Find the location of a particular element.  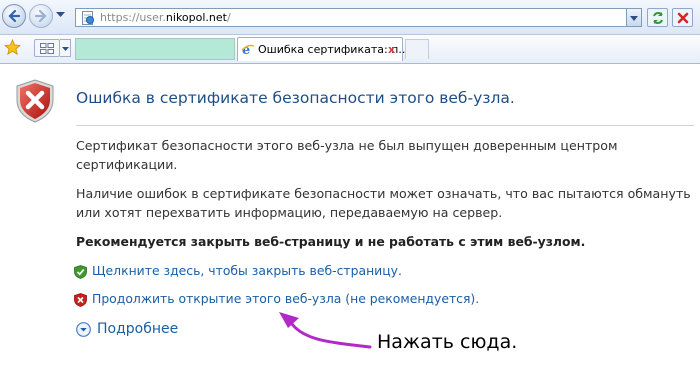

annotation-text: Нажать сюда. is located at coordinates (447, 342).